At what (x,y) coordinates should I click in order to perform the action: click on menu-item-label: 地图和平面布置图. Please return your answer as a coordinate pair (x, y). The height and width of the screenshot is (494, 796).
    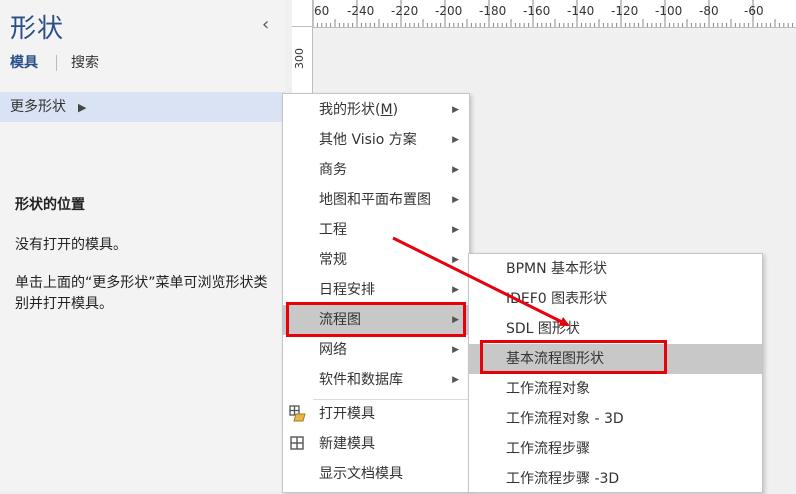
    Looking at the image, I should click on (375, 200).